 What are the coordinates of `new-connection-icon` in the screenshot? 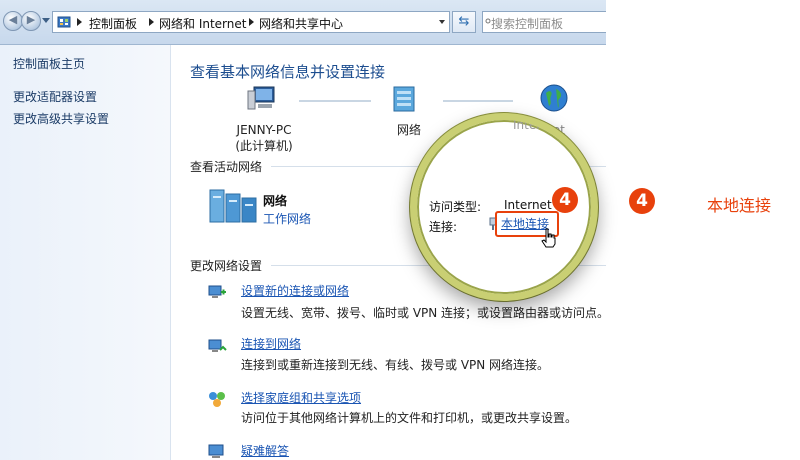 It's located at (217, 291).